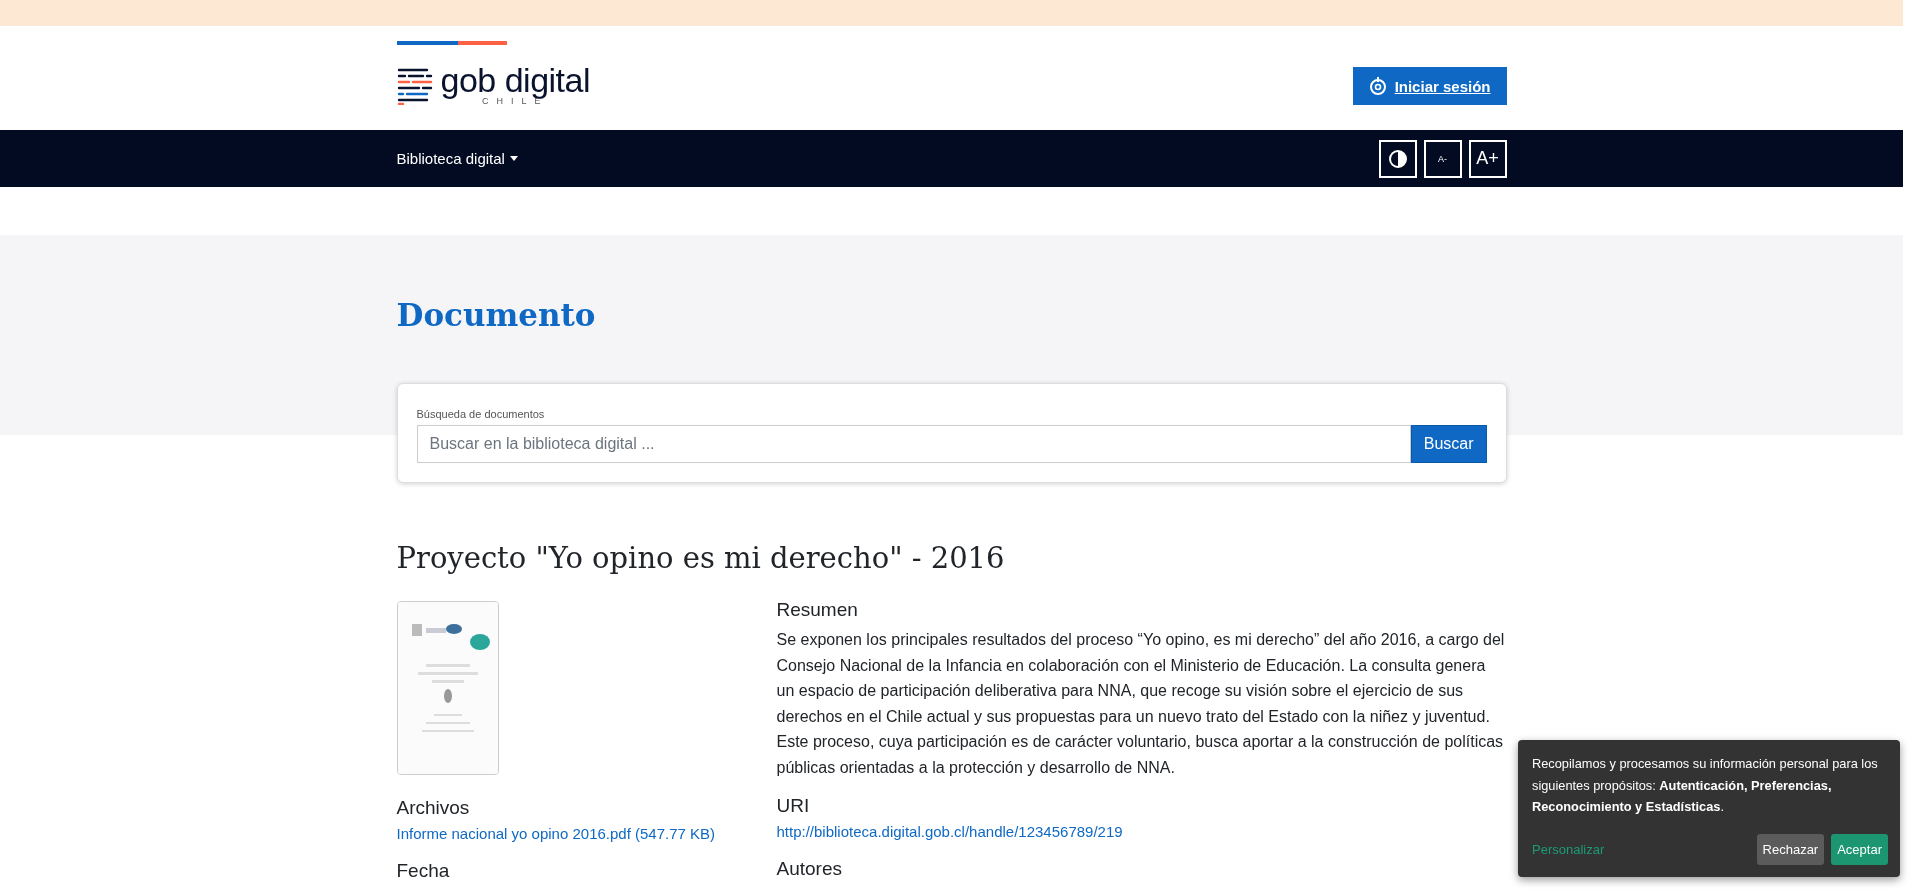 The width and height of the screenshot is (1920, 893). Describe the element at coordinates (1859, 849) in the screenshot. I see `accept-button: Aceptar` at that location.